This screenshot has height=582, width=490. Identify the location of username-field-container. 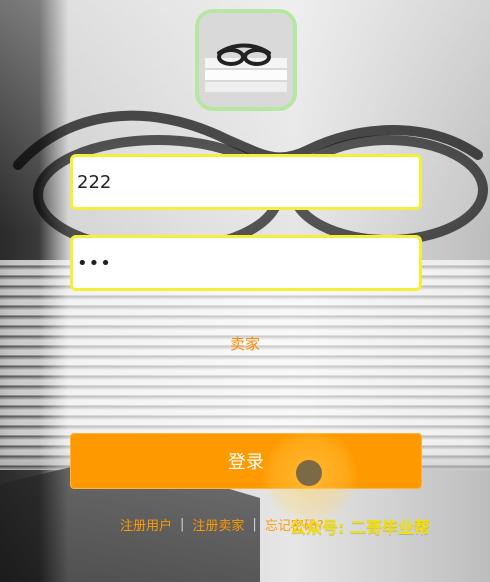
(246, 182).